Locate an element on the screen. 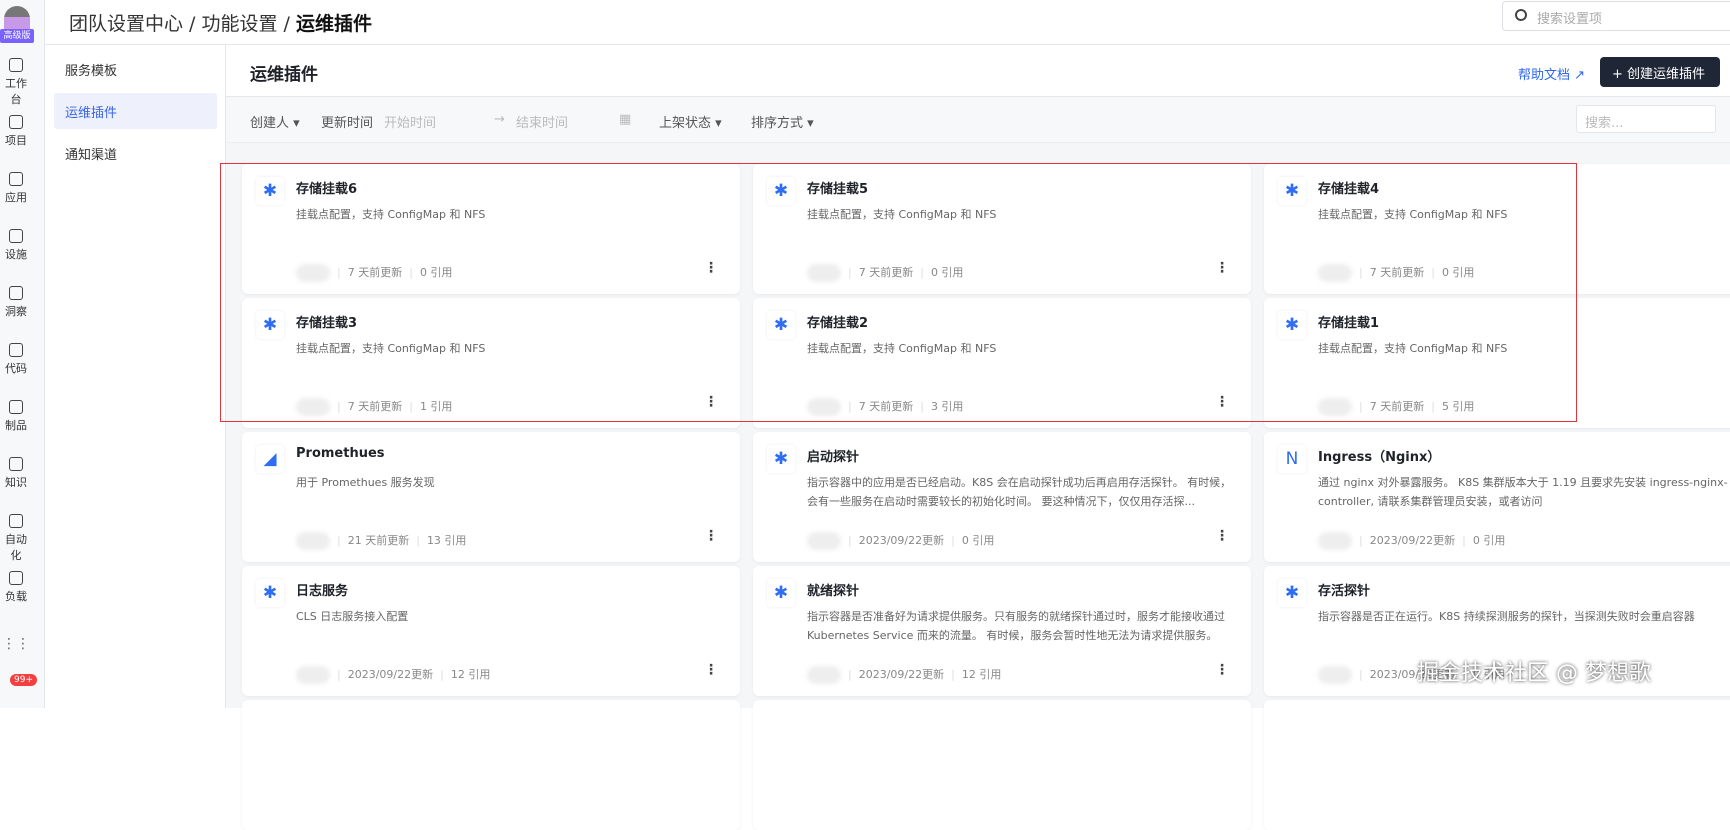  rail-item: 项目 is located at coordinates (16, 131).